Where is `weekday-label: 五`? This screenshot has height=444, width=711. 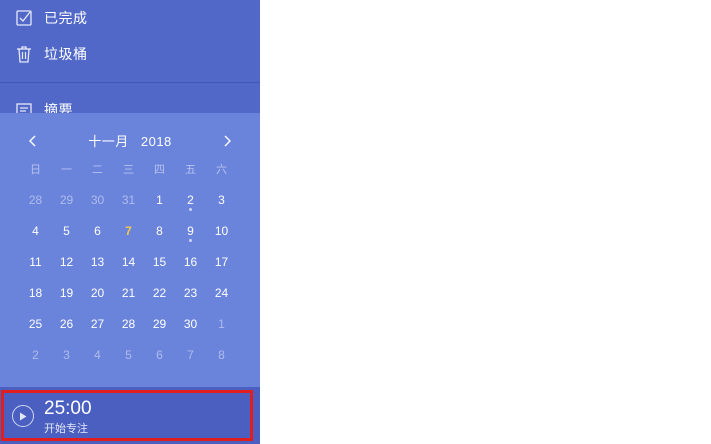 weekday-label: 五 is located at coordinates (190, 170).